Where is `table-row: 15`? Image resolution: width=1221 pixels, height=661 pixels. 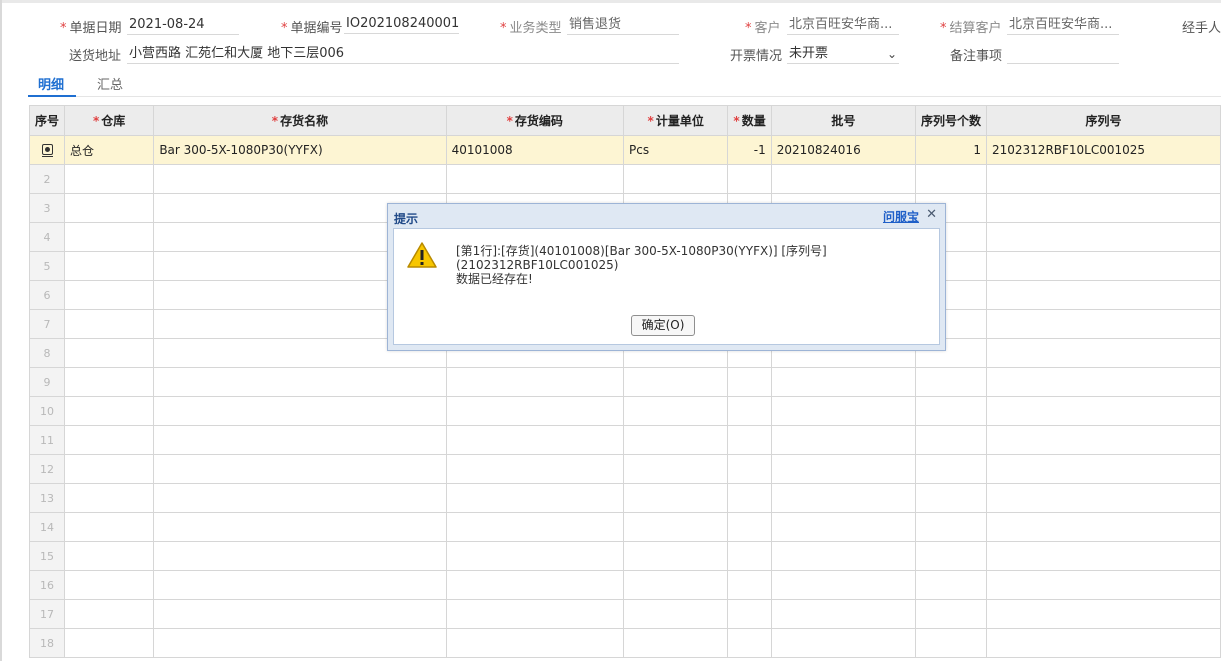
table-row: 15 is located at coordinates (624, 556).